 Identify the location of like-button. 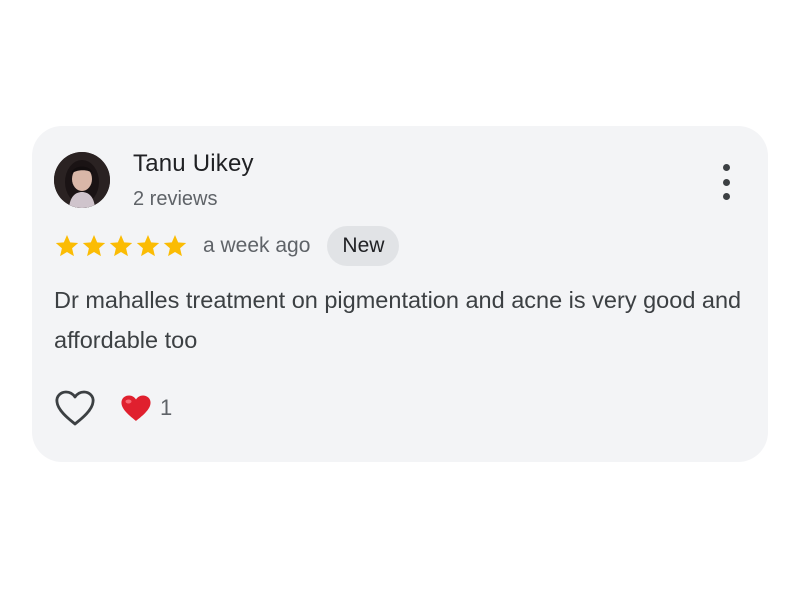
(75, 408).